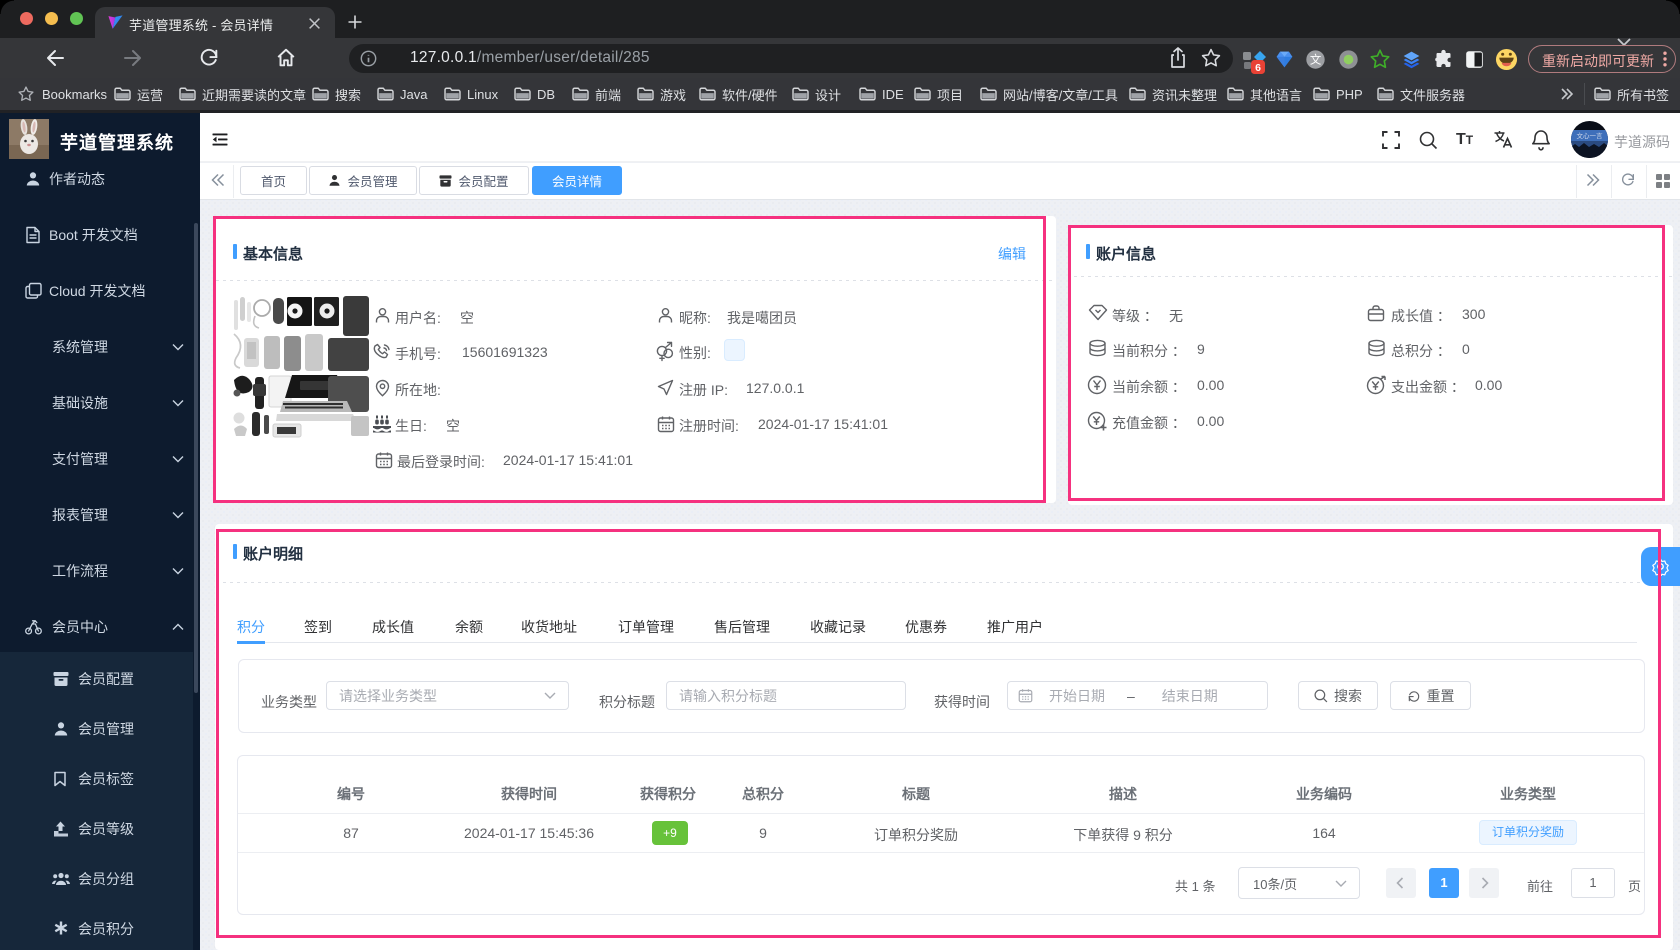 This screenshot has height=950, width=1680. Describe the element at coordinates (1315, 59) in the screenshot. I see `svg-text: 文` at that location.